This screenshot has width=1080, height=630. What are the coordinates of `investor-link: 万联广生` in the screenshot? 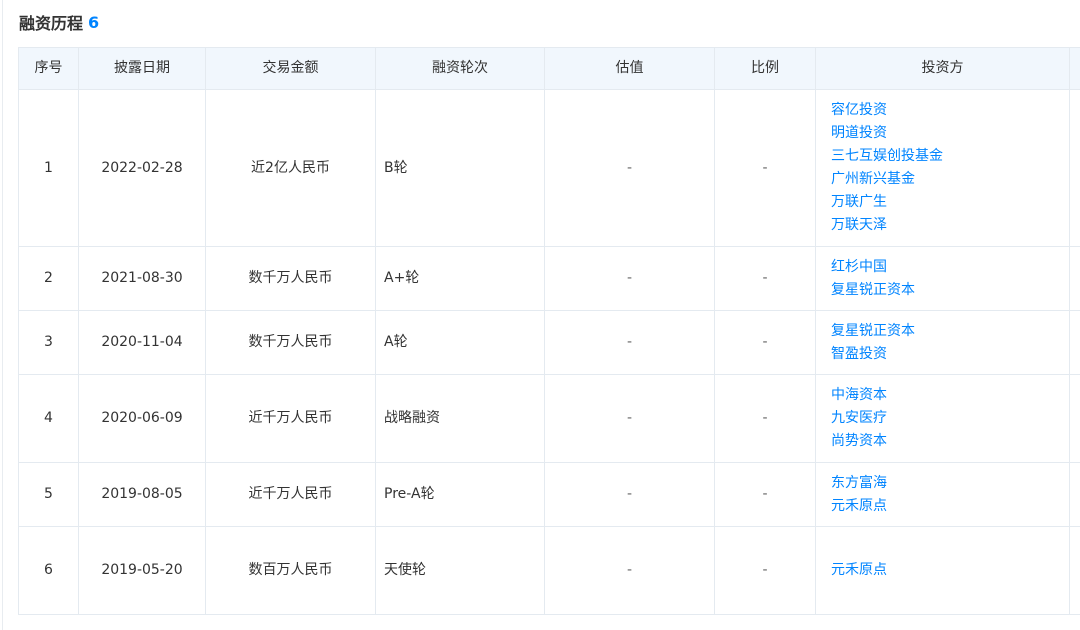 It's located at (950, 202).